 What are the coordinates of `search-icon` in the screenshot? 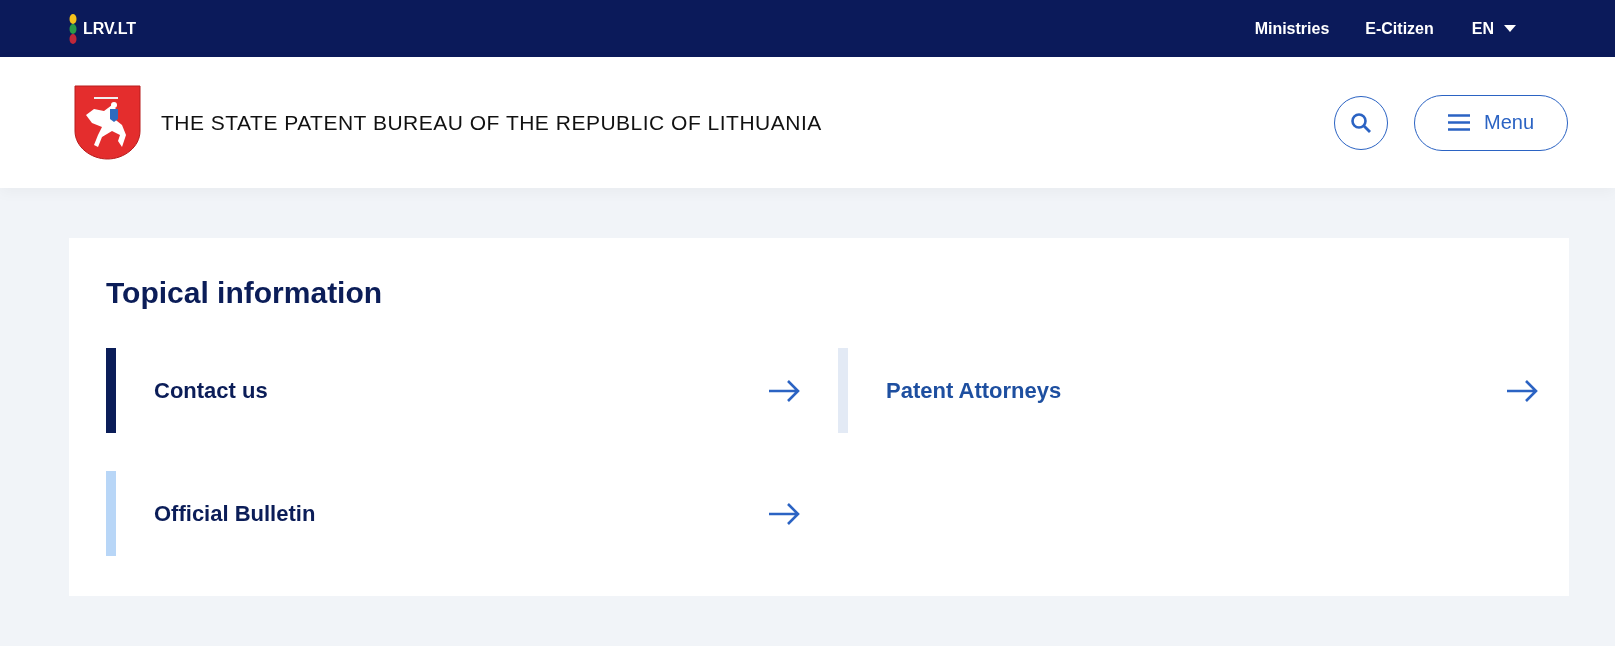 It's located at (1361, 122).